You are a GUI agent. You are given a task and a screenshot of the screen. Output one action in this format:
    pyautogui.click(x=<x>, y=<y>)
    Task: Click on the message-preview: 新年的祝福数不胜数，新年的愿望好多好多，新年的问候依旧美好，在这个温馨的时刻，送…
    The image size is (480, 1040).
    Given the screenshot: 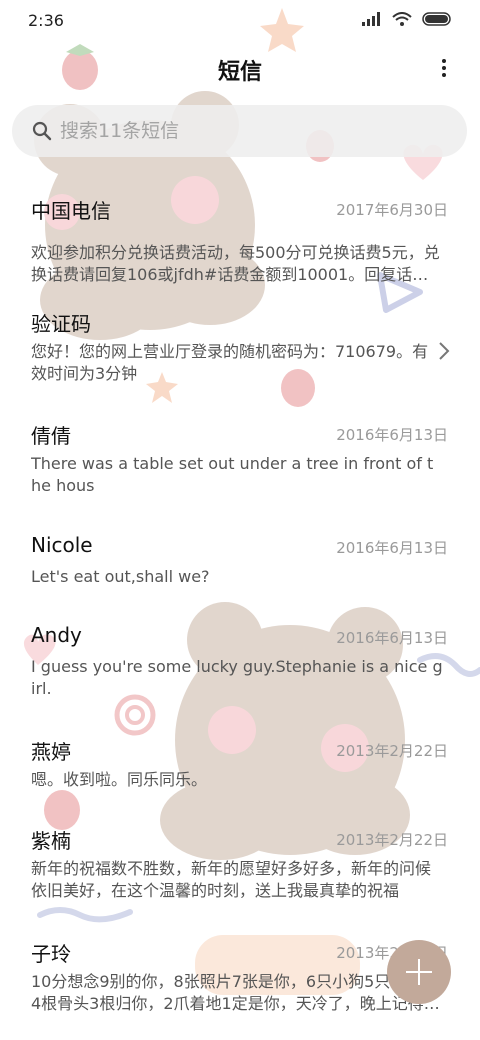 What is the action you would take?
    pyautogui.click(x=231, y=879)
    